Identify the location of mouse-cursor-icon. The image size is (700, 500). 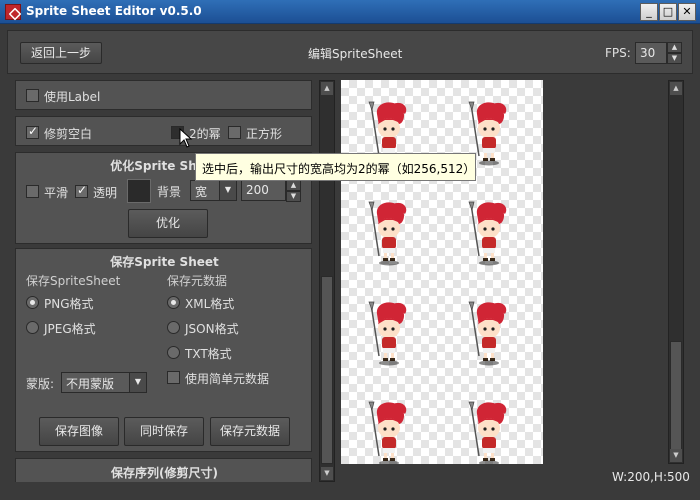
(186, 138).